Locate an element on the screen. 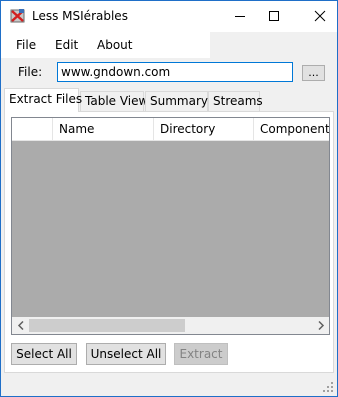  menu-edit: Edit is located at coordinates (66, 45).